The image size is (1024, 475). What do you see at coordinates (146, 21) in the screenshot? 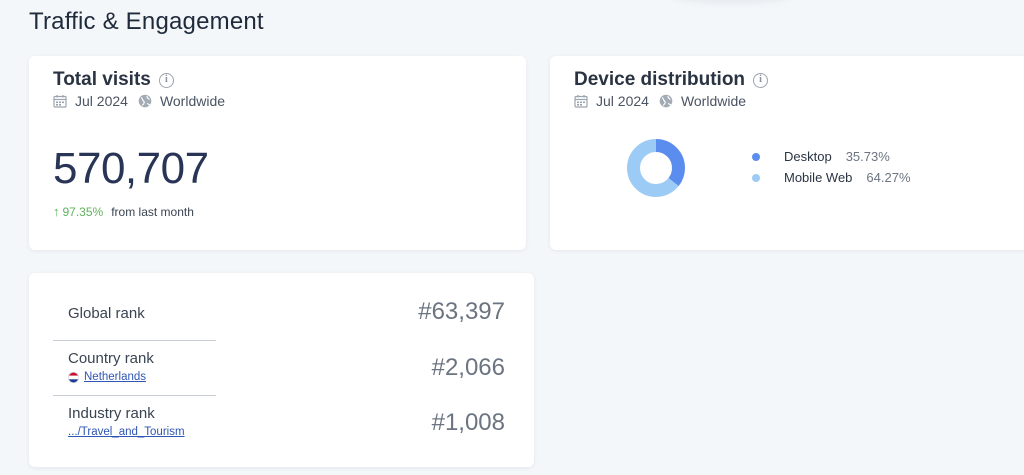
I see `page-title: Traffic & Engagement` at bounding box center [146, 21].